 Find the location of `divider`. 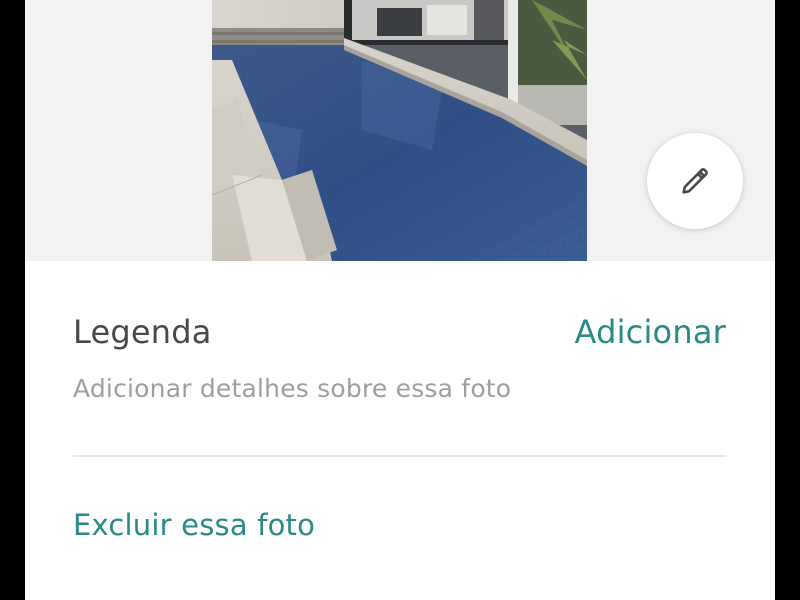

divider is located at coordinates (399, 456).